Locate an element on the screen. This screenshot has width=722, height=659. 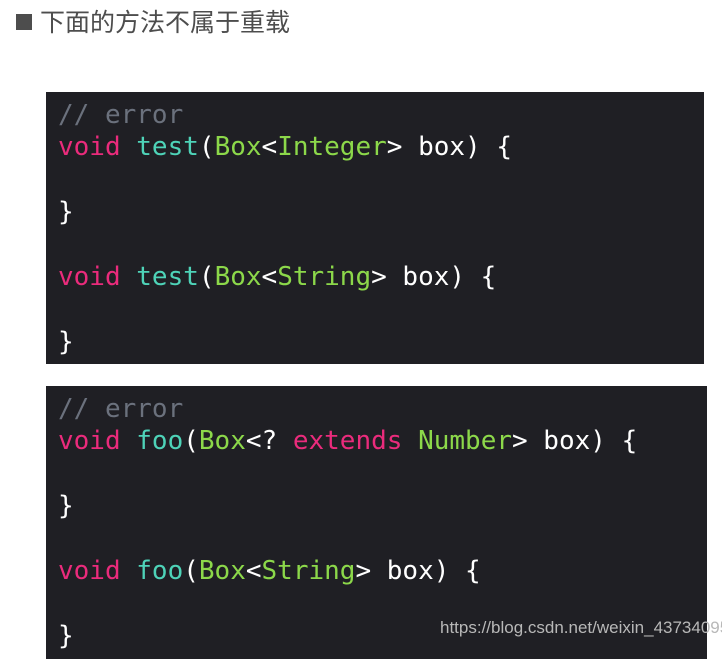
code-token-plain: <? is located at coordinates (269, 441).